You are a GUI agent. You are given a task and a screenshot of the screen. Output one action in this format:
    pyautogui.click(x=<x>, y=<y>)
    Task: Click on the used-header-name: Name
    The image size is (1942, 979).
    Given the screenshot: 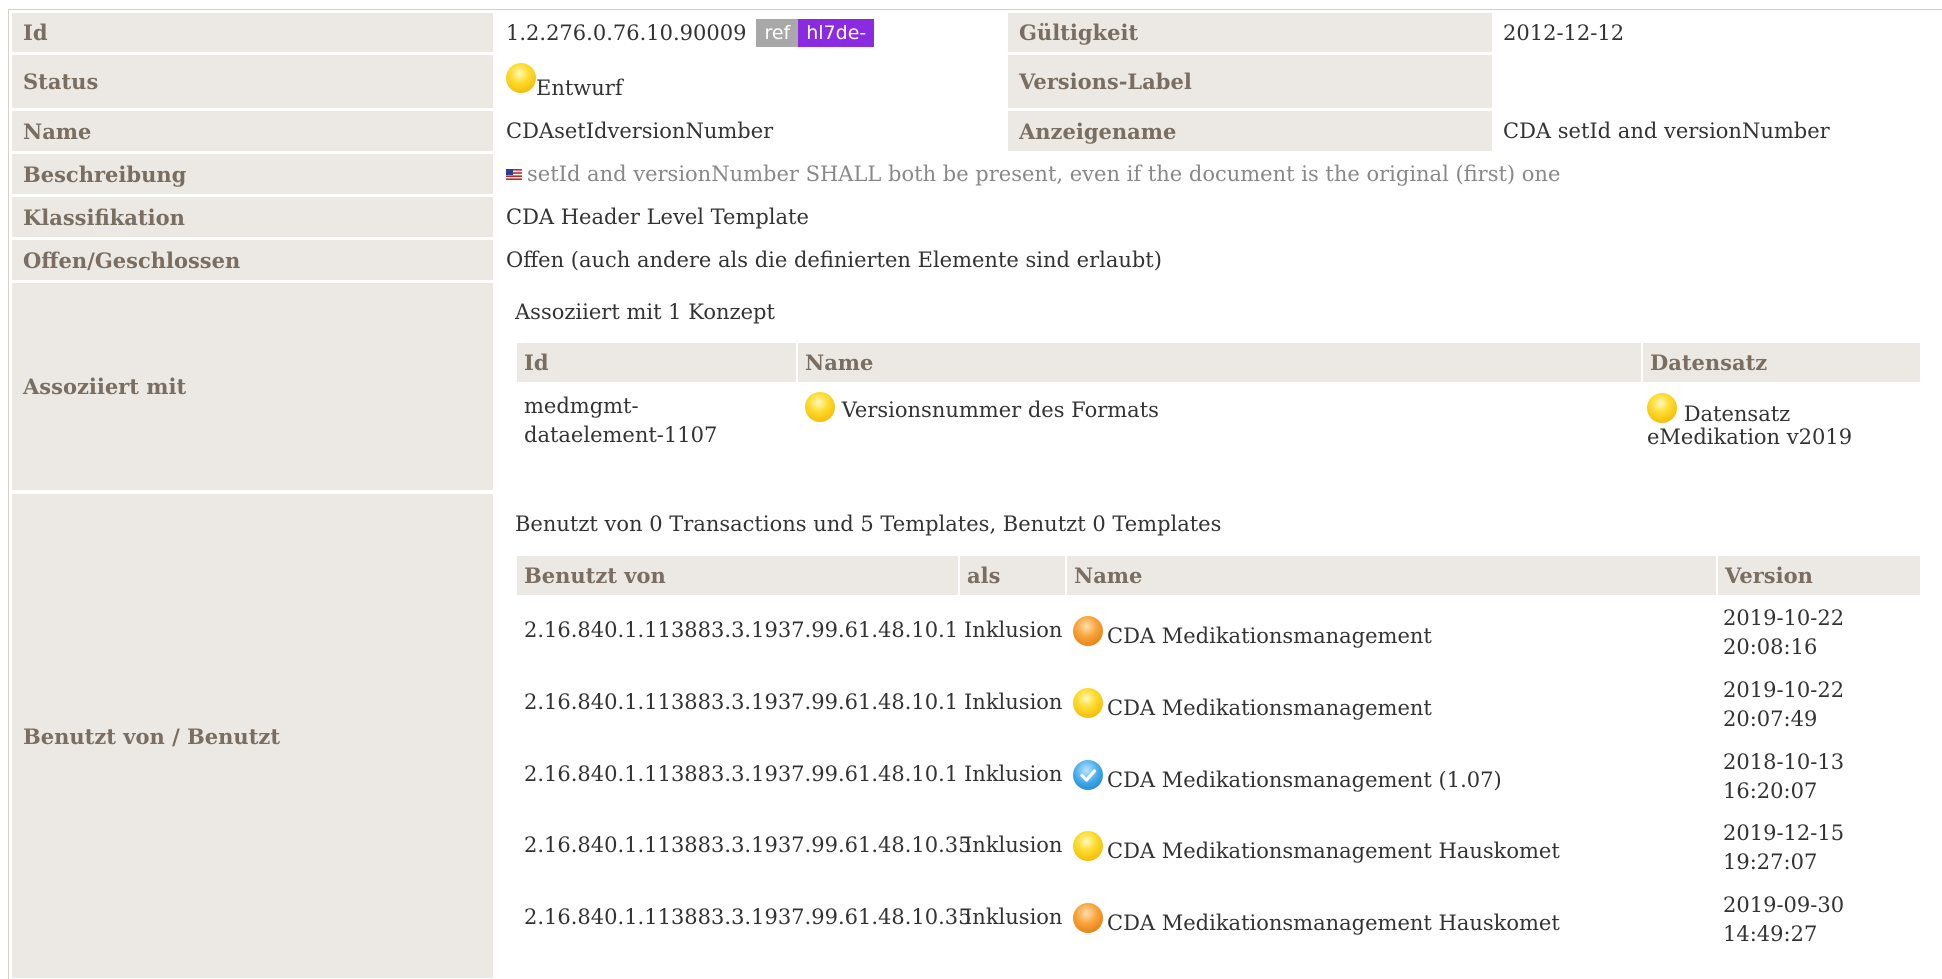 What is the action you would take?
    pyautogui.click(x=1391, y=575)
    